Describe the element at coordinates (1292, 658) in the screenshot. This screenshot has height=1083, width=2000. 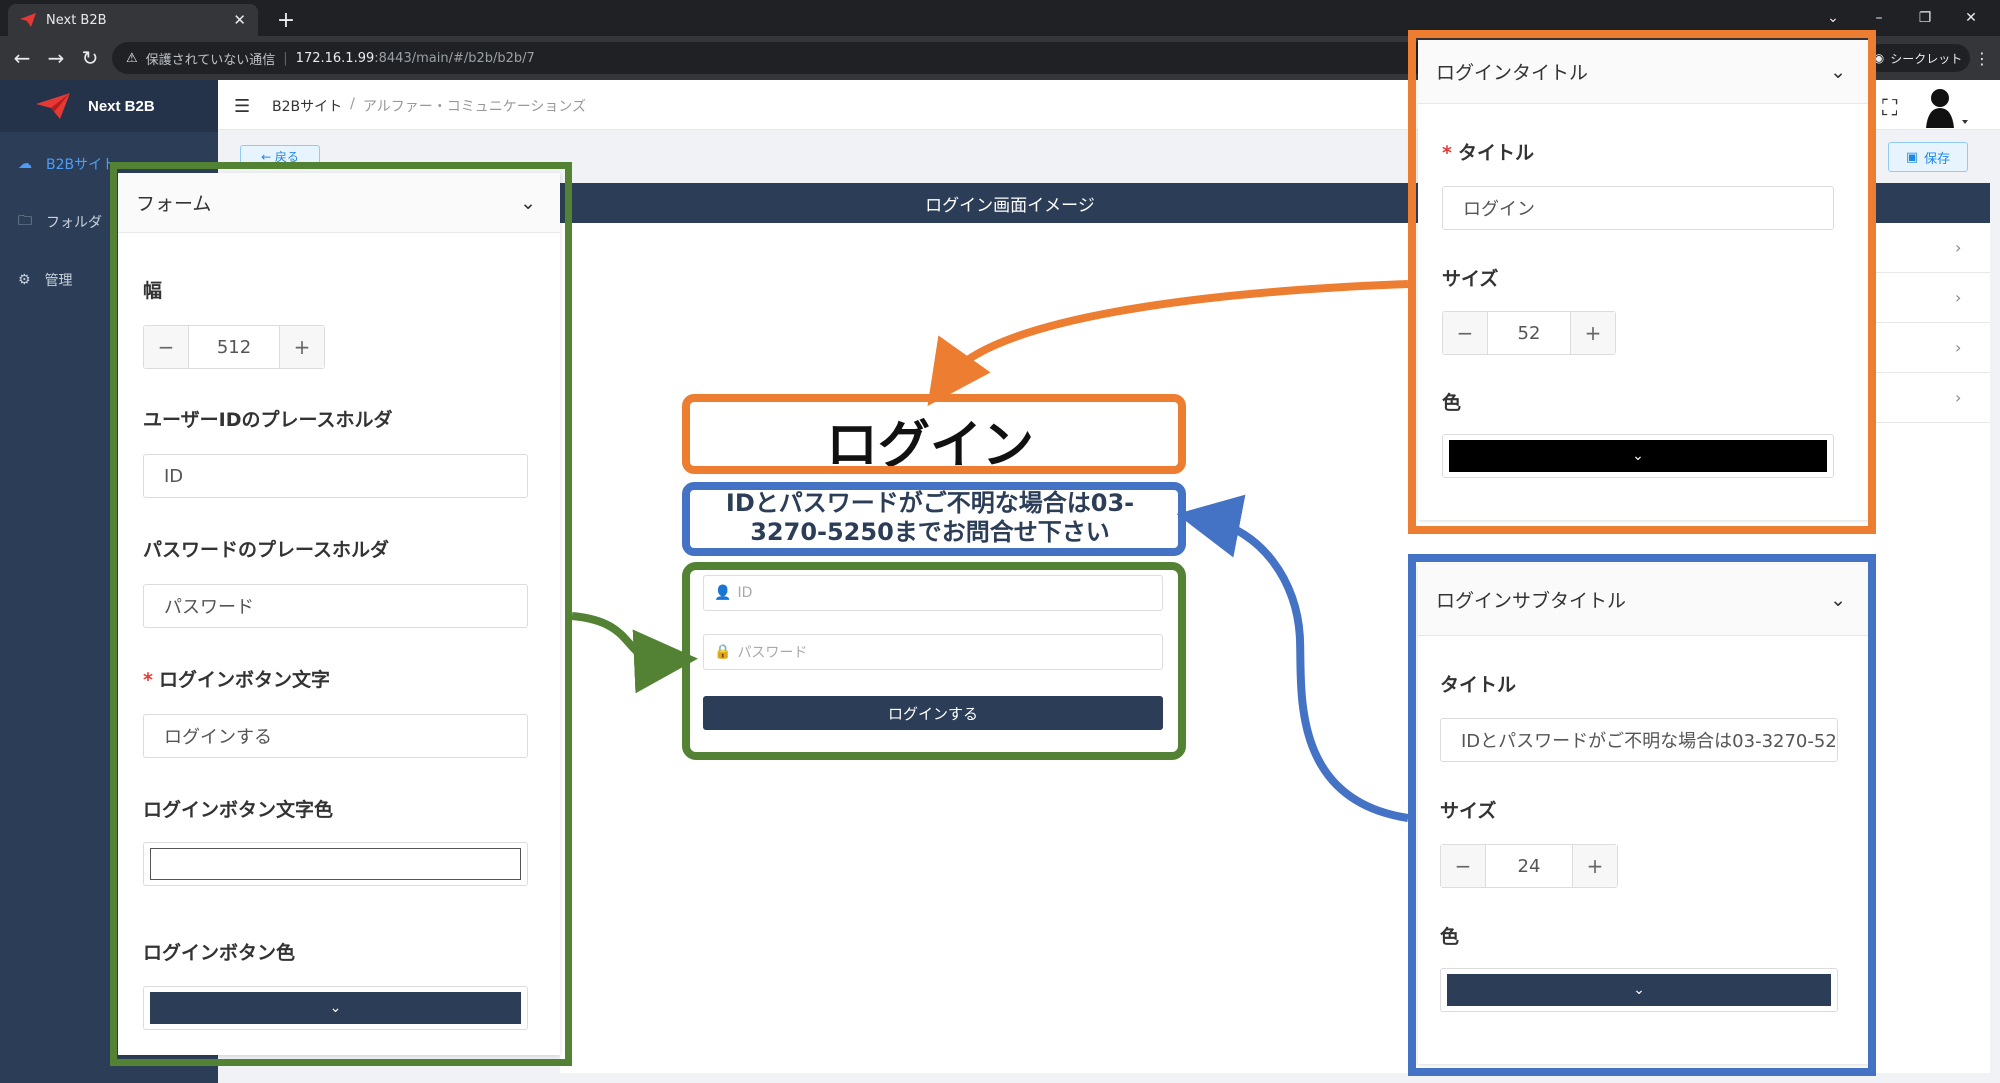
I see `blue-arrow` at that location.